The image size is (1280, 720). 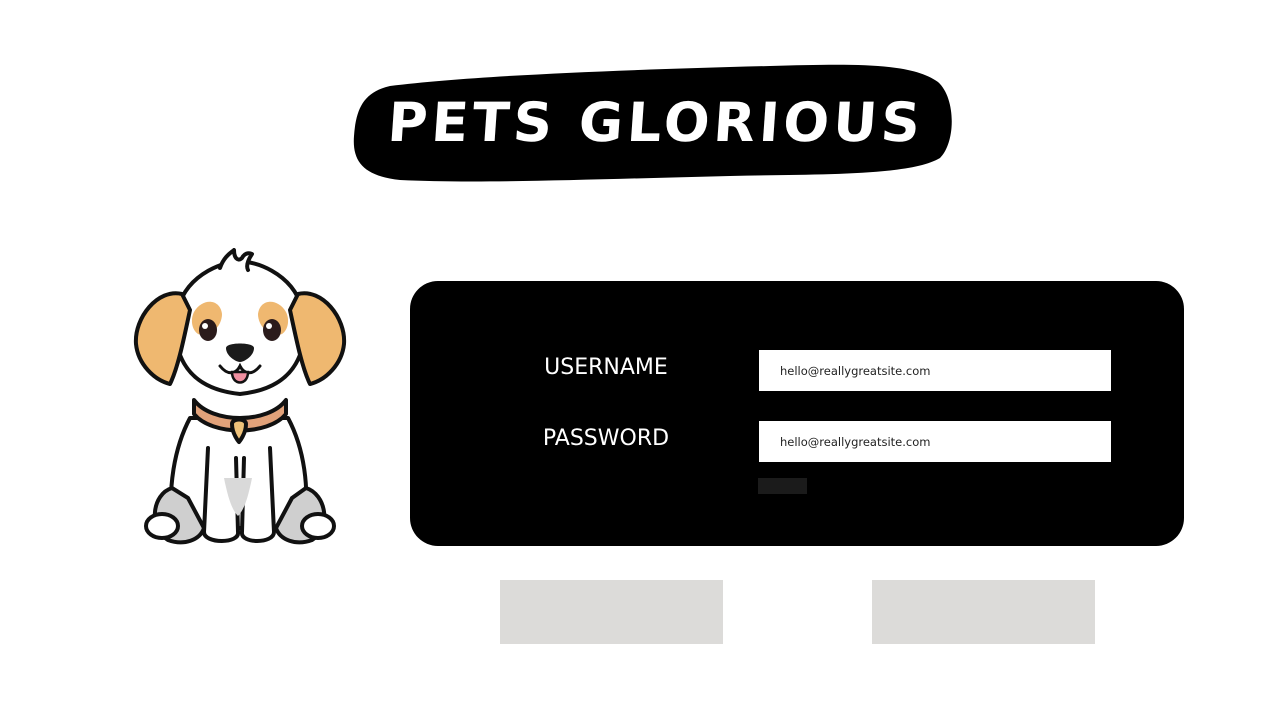 What do you see at coordinates (935, 370) in the screenshot?
I see `username-input` at bounding box center [935, 370].